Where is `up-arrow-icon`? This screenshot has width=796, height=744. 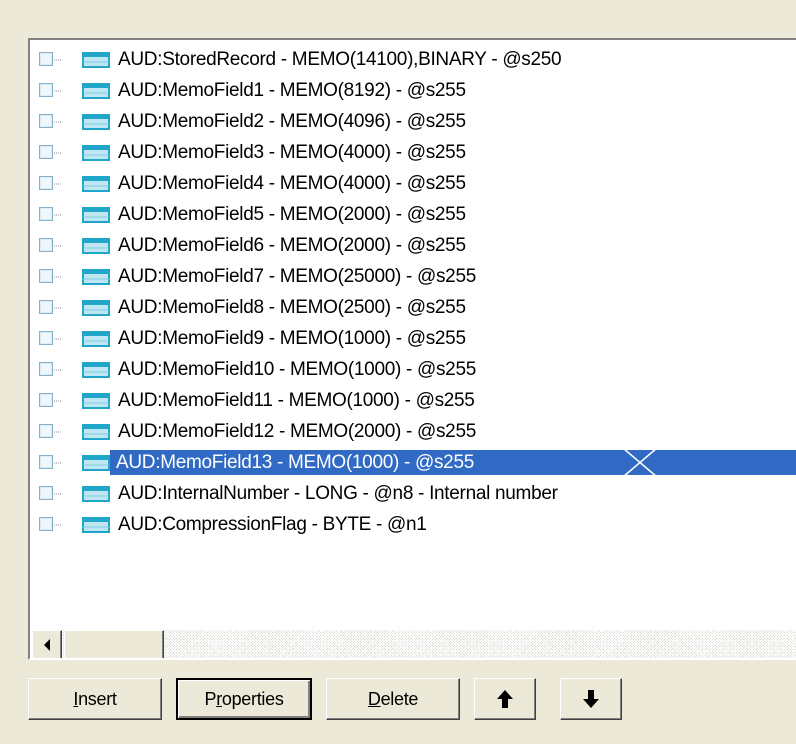 up-arrow-icon is located at coordinates (505, 699).